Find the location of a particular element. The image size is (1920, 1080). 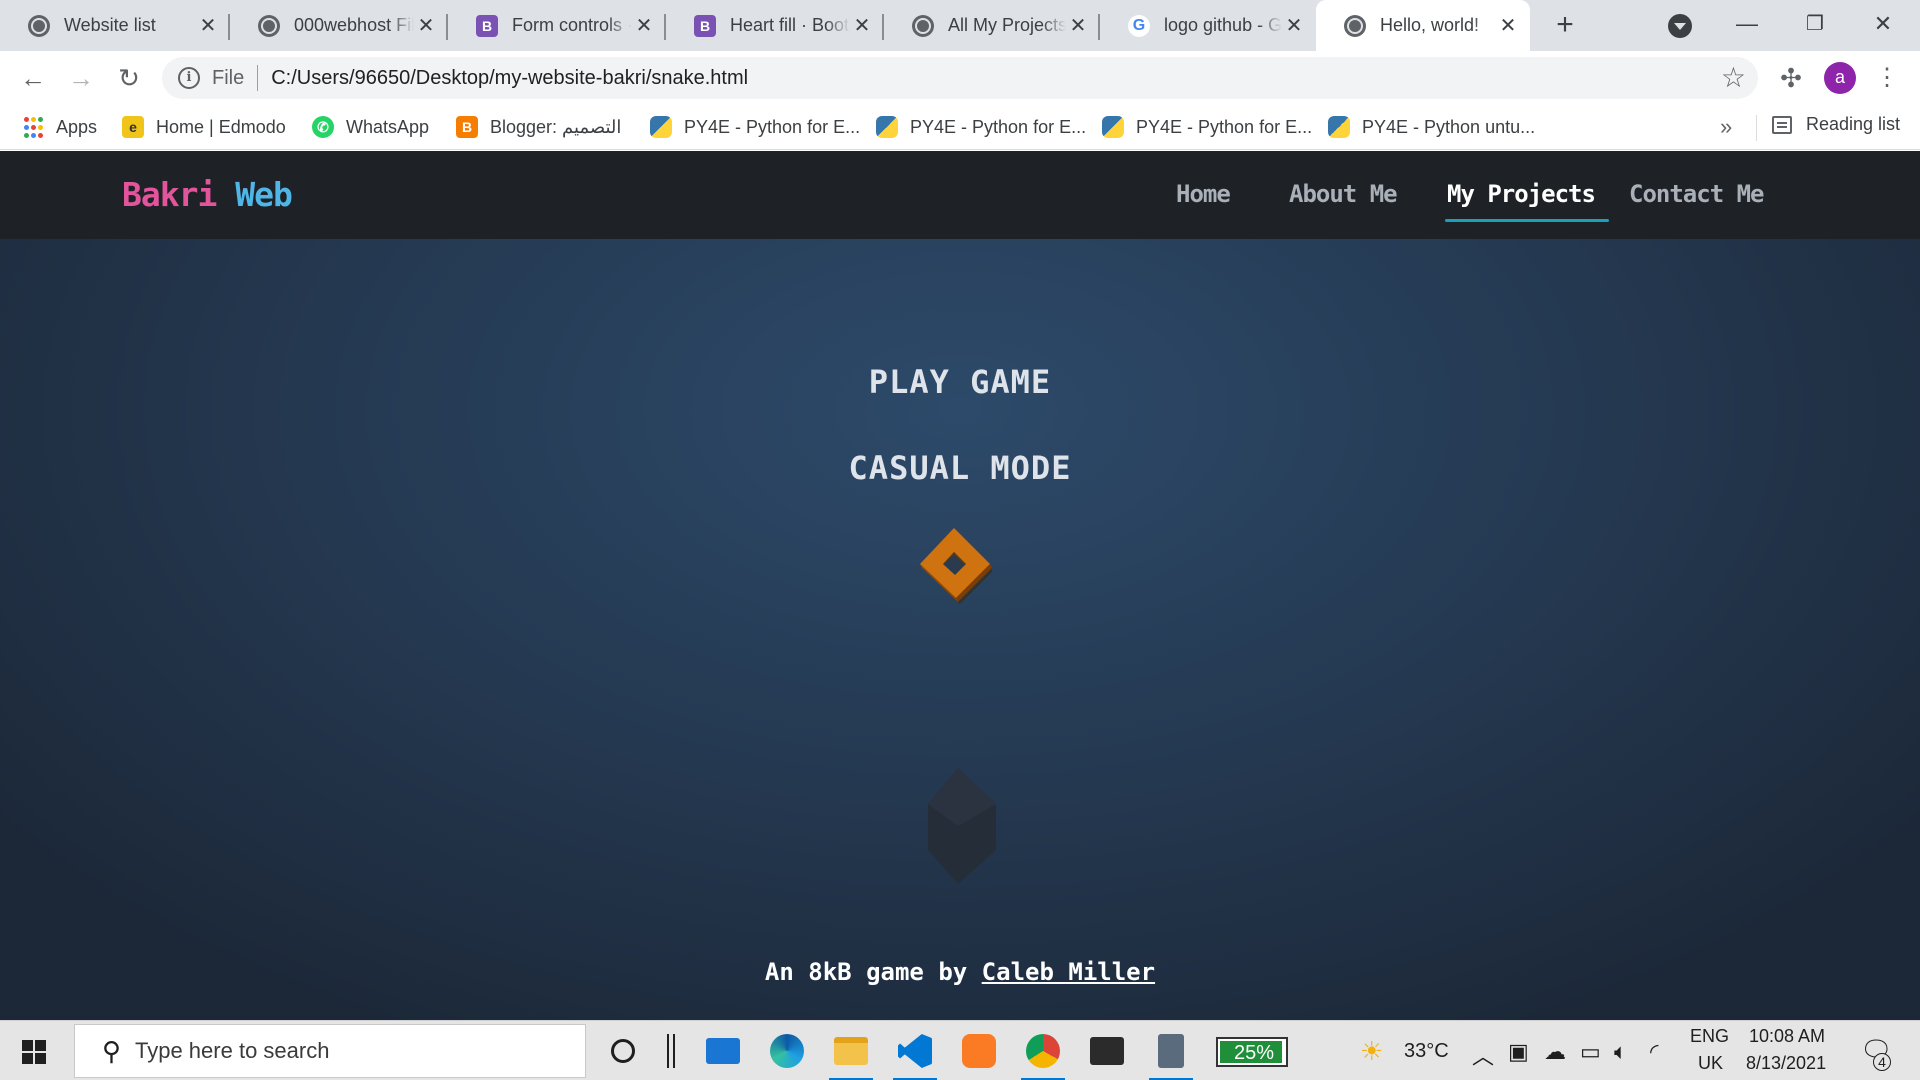

casual-mode-button: CASUAL MODE is located at coordinates (960, 468).